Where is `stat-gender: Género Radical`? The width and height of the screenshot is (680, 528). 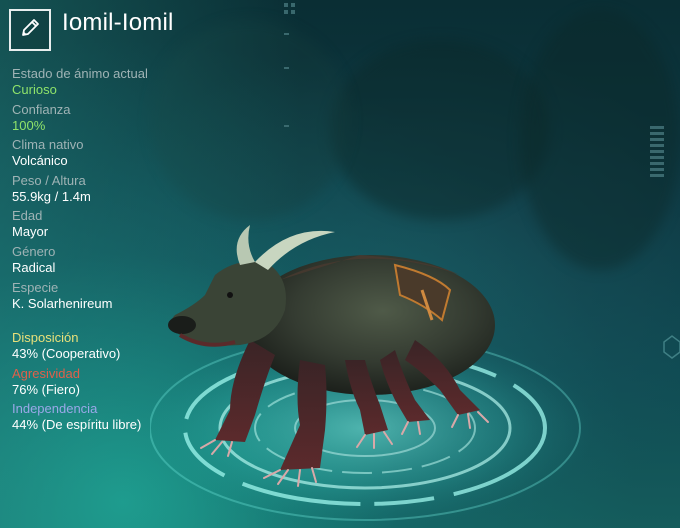
stat-gender: Género Radical is located at coordinates (132, 262).